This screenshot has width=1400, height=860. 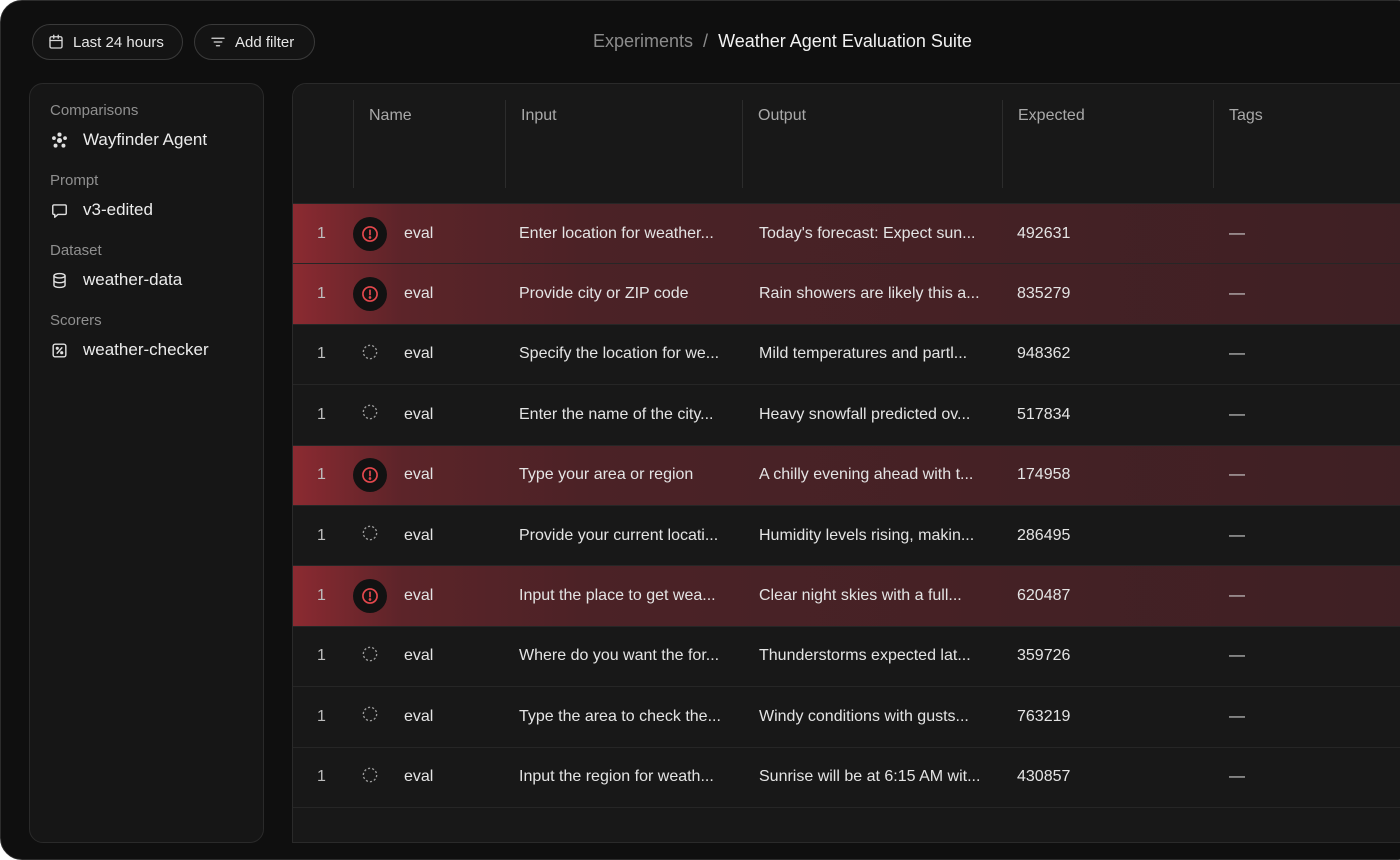 What do you see at coordinates (1044, 475) in the screenshot?
I see `row-expected: 174958` at bounding box center [1044, 475].